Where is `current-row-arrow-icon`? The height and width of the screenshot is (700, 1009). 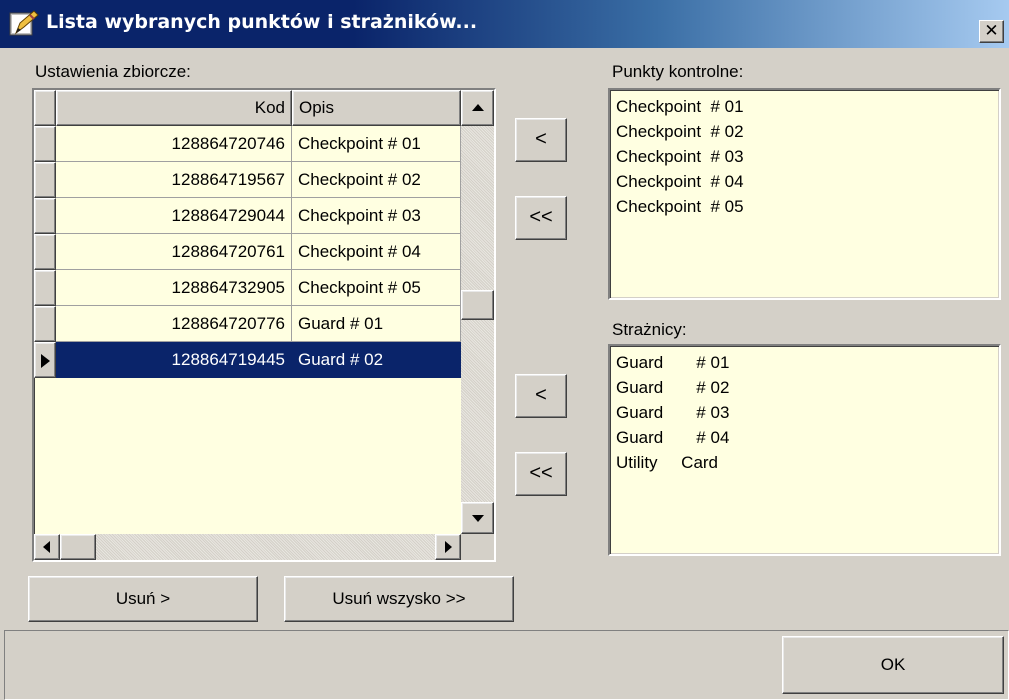
current-row-arrow-icon is located at coordinates (45, 361).